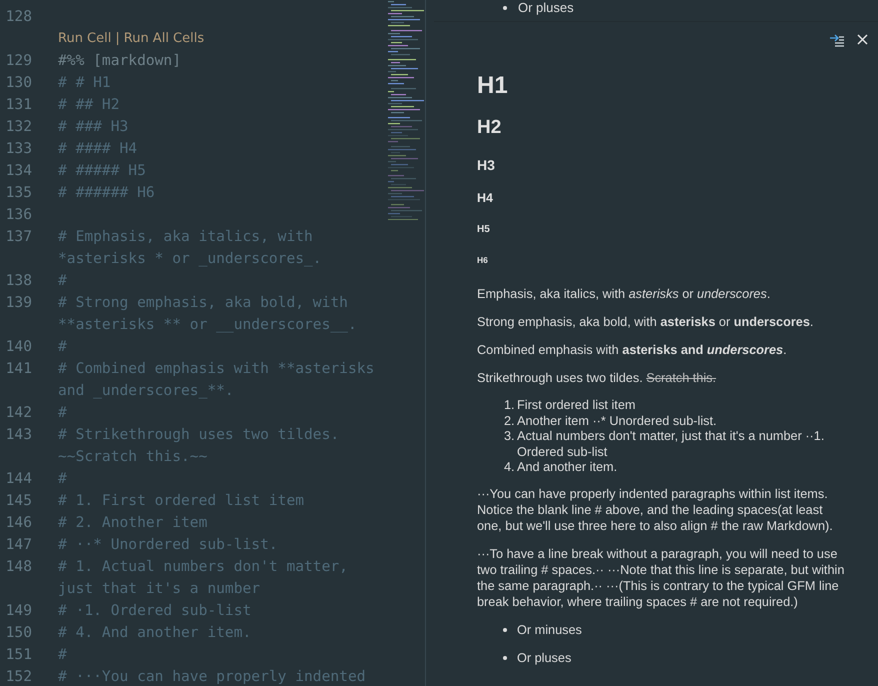  What do you see at coordinates (98, 149) in the screenshot?
I see `code-line: # #### H4` at bounding box center [98, 149].